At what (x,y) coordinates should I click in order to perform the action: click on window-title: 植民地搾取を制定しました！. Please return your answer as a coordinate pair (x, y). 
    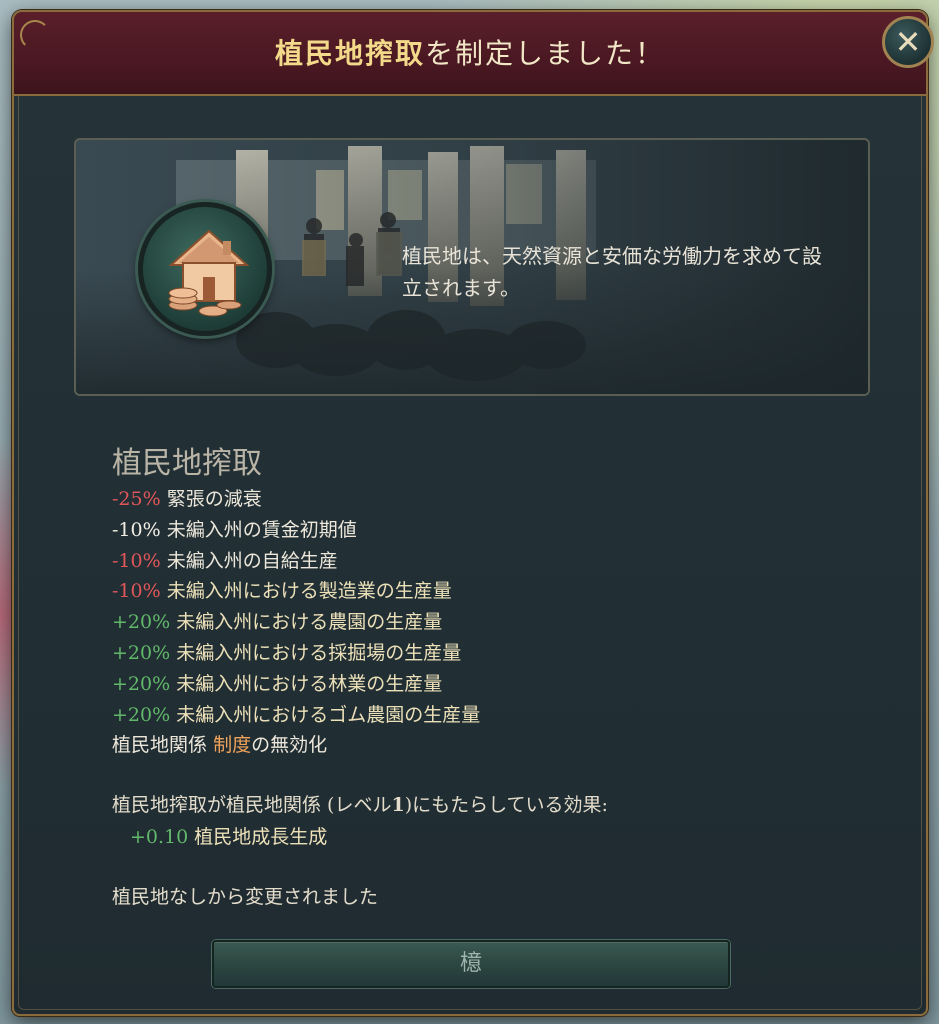
    Looking at the image, I should click on (470, 52).